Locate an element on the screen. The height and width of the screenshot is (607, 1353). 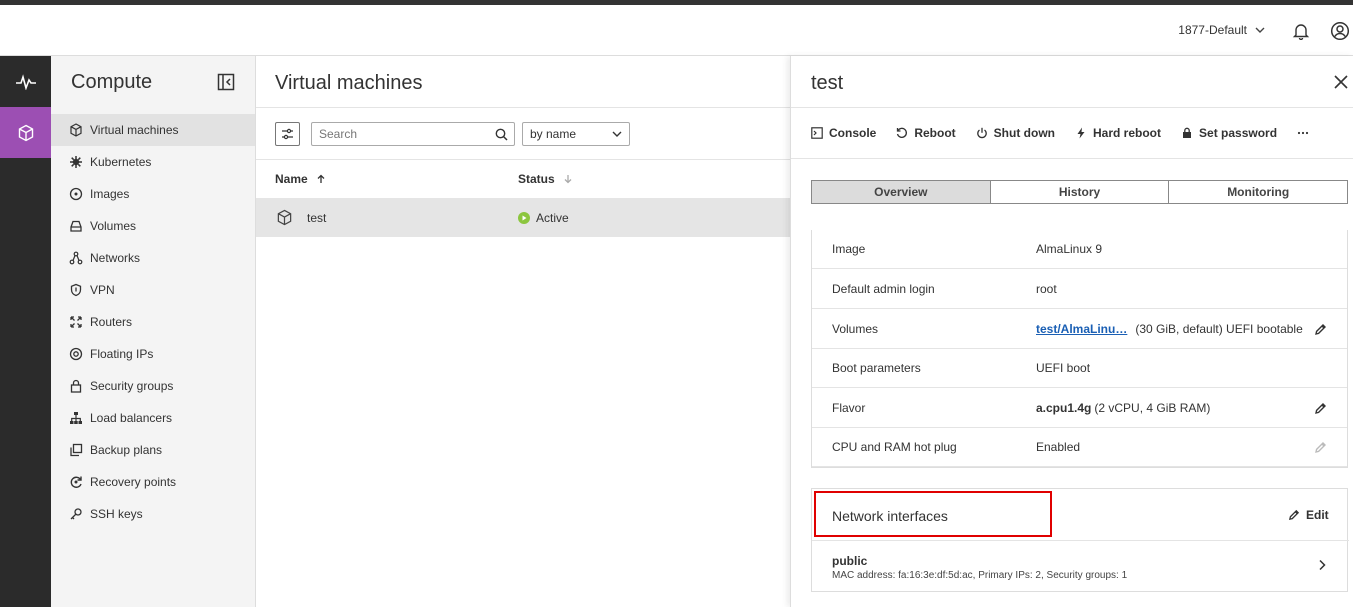
property-label: Default admin login is located at coordinates (883, 289).